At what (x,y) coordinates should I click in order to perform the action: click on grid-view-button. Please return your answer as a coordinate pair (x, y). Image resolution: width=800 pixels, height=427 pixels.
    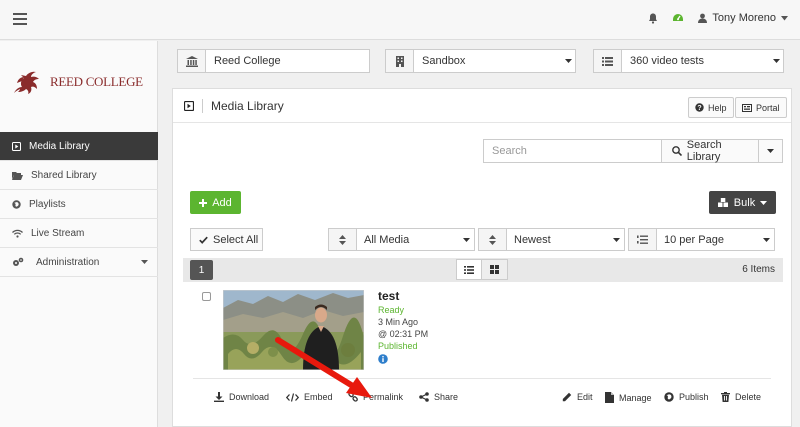
    Looking at the image, I should click on (495, 269).